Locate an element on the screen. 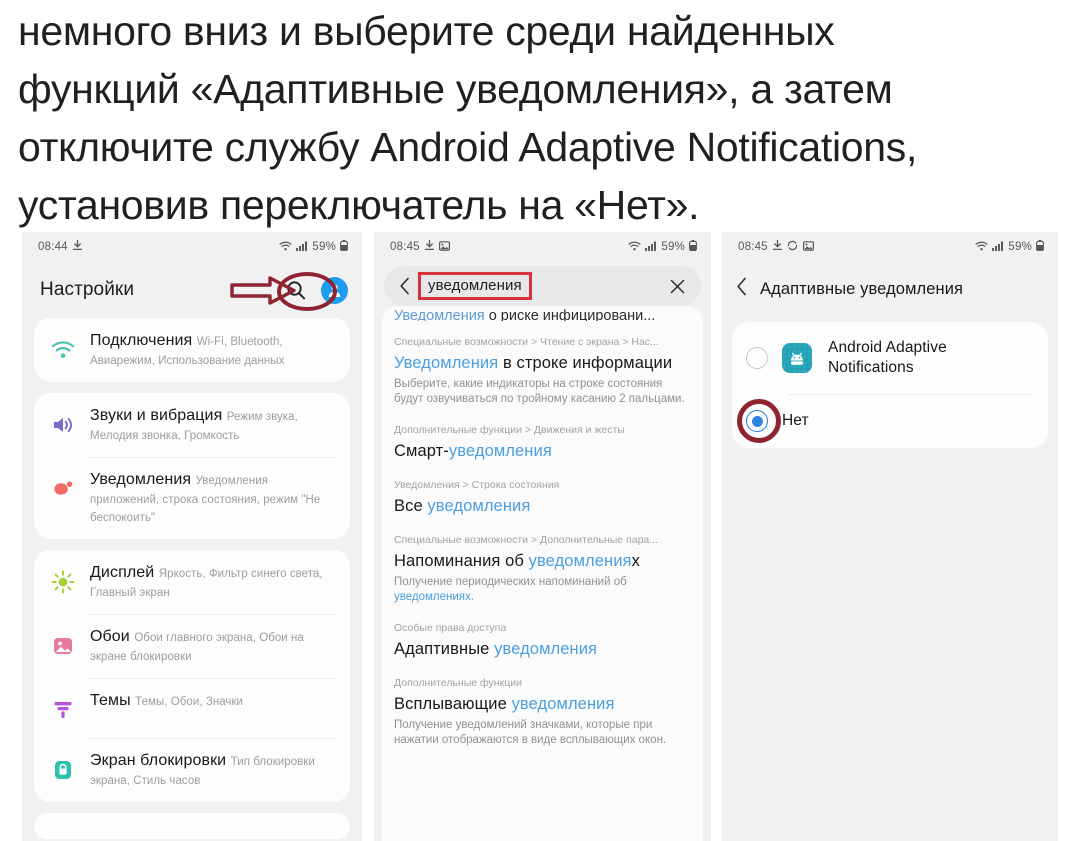  sync-icon is located at coordinates (792, 247).